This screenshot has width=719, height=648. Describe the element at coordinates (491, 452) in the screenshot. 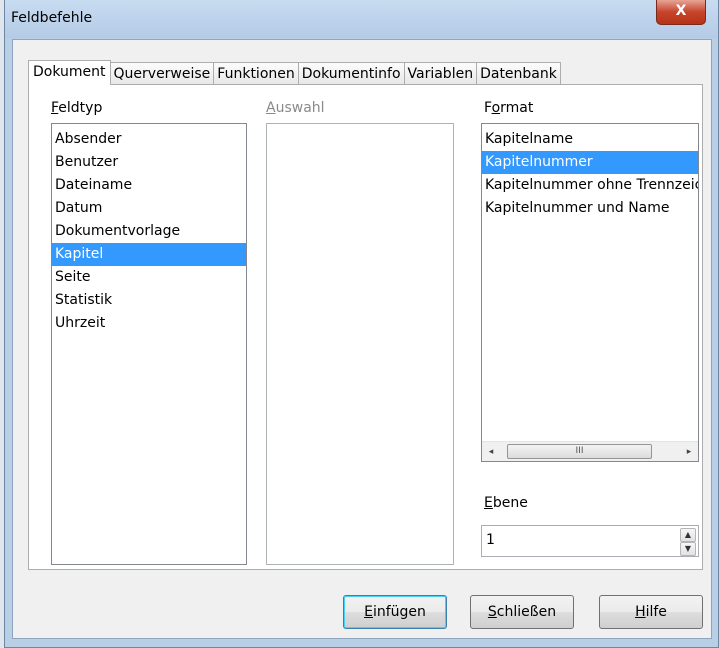

I see `scroll-left-icon: ◂` at that location.